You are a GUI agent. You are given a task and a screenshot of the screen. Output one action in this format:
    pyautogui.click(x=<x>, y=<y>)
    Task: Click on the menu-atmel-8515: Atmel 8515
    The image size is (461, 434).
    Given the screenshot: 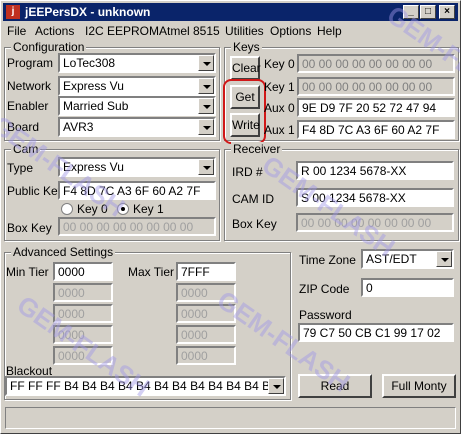 What is the action you would take?
    pyautogui.click(x=189, y=31)
    